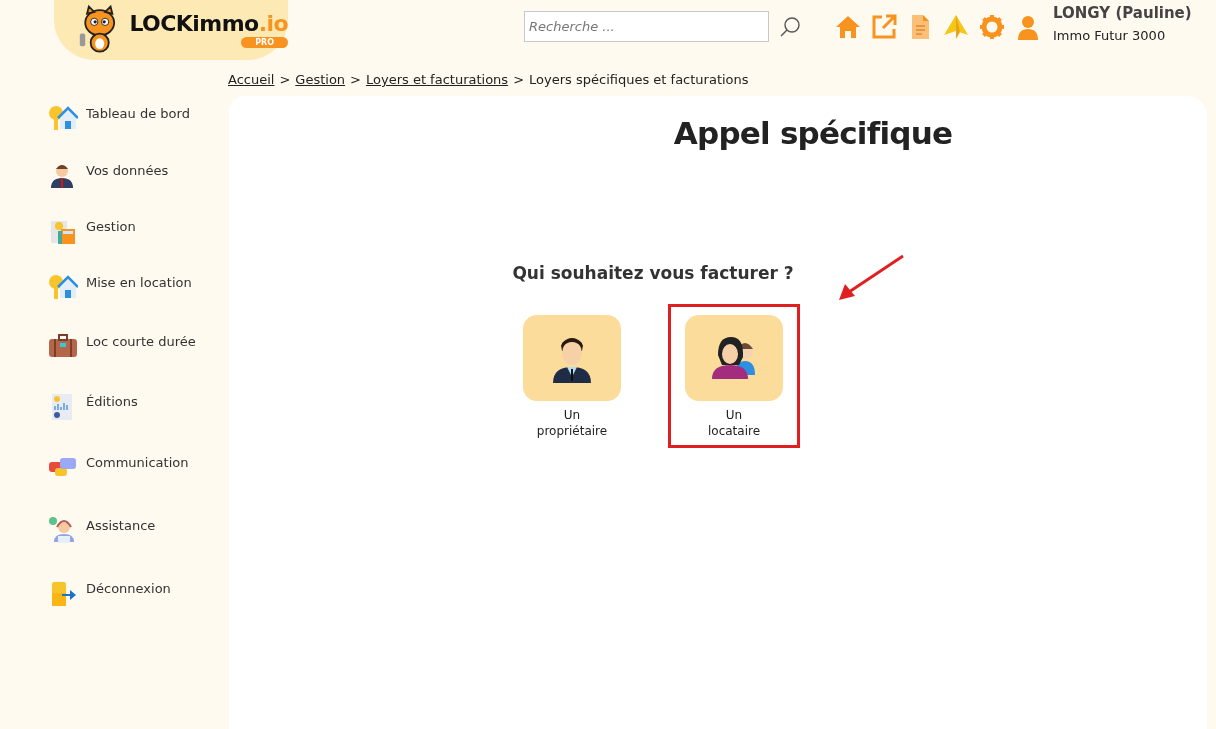 This screenshot has width=1216, height=729. What do you see at coordinates (127, 171) in the screenshot?
I see `sidebar-item: Vos données` at bounding box center [127, 171].